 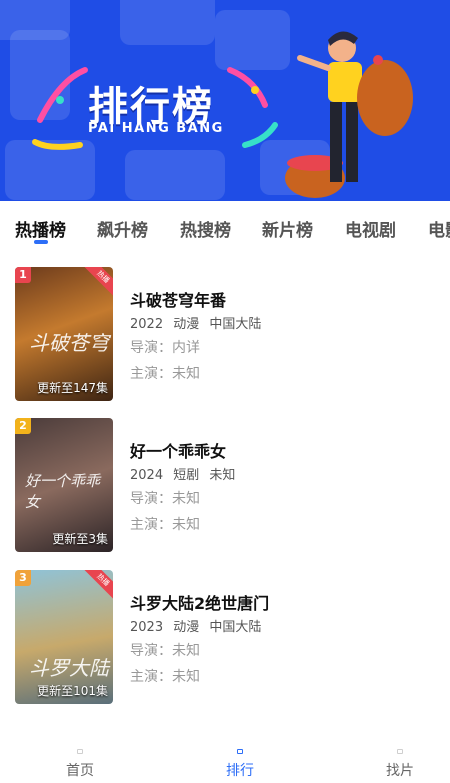 What do you see at coordinates (287, 228) in the screenshot?
I see `tab-new: 新片榜` at bounding box center [287, 228].